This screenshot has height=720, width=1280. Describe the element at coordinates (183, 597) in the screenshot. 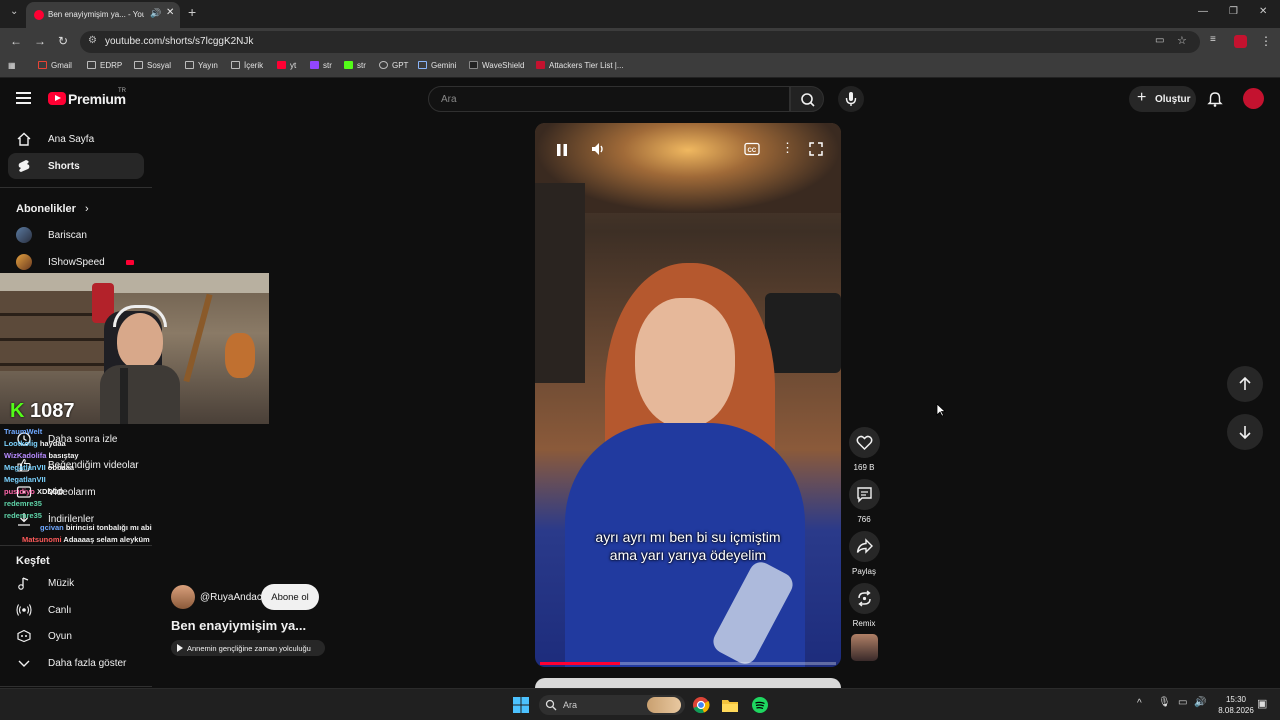

I see `channel-avatar` at that location.